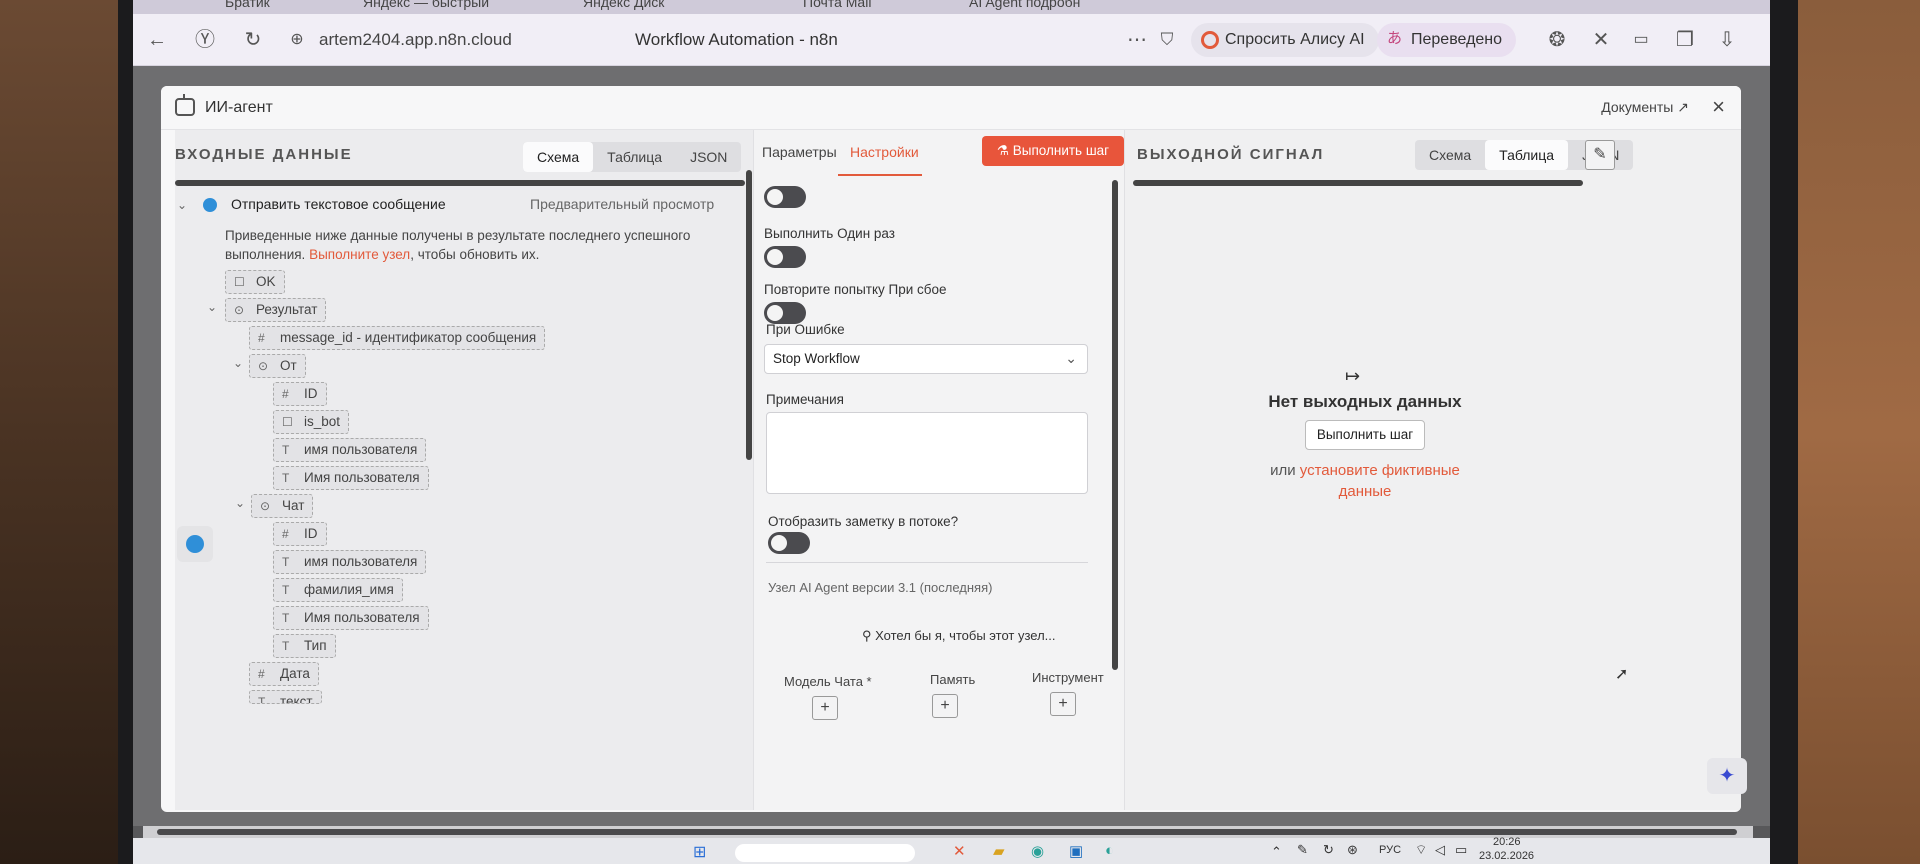 This screenshot has height=864, width=1920. Describe the element at coordinates (1390, 850) in the screenshot. I see `language-indicator: РУС` at that location.